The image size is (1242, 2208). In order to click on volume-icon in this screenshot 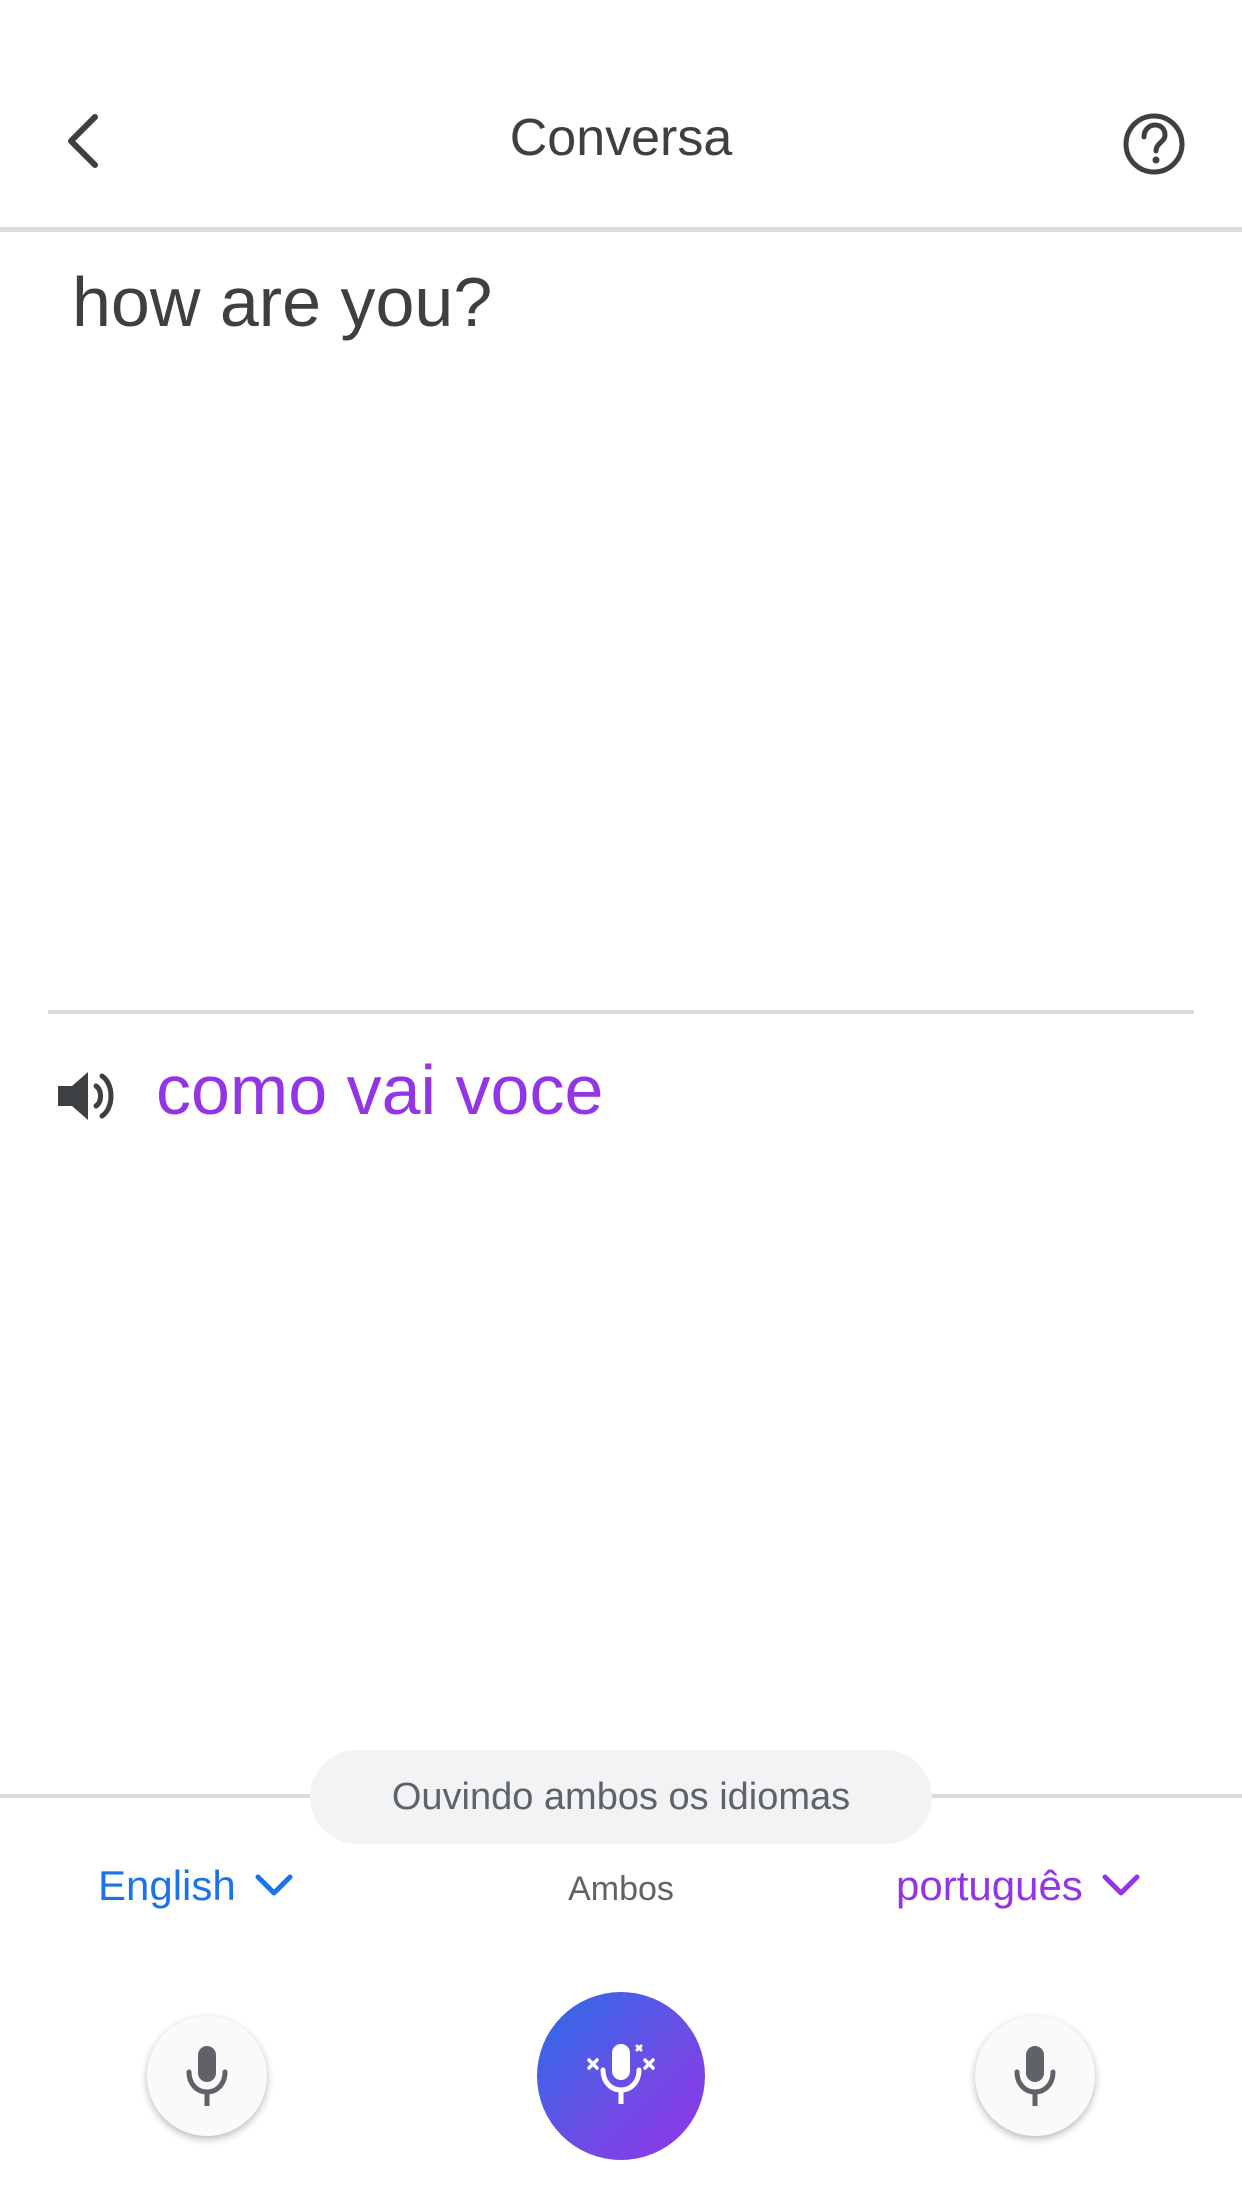, I will do `click(86, 1096)`.